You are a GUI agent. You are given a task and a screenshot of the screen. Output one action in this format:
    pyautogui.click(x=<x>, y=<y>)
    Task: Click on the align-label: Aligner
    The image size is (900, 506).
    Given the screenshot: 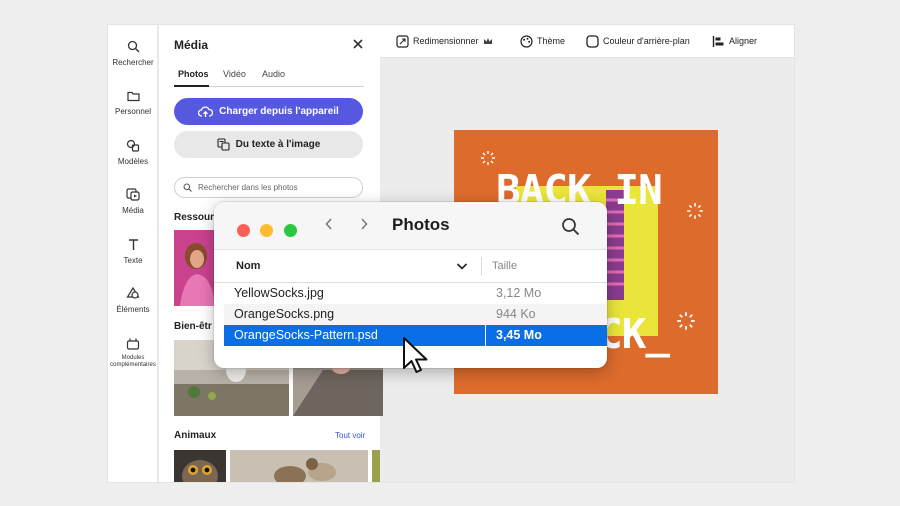 What is the action you would take?
    pyautogui.click(x=743, y=41)
    